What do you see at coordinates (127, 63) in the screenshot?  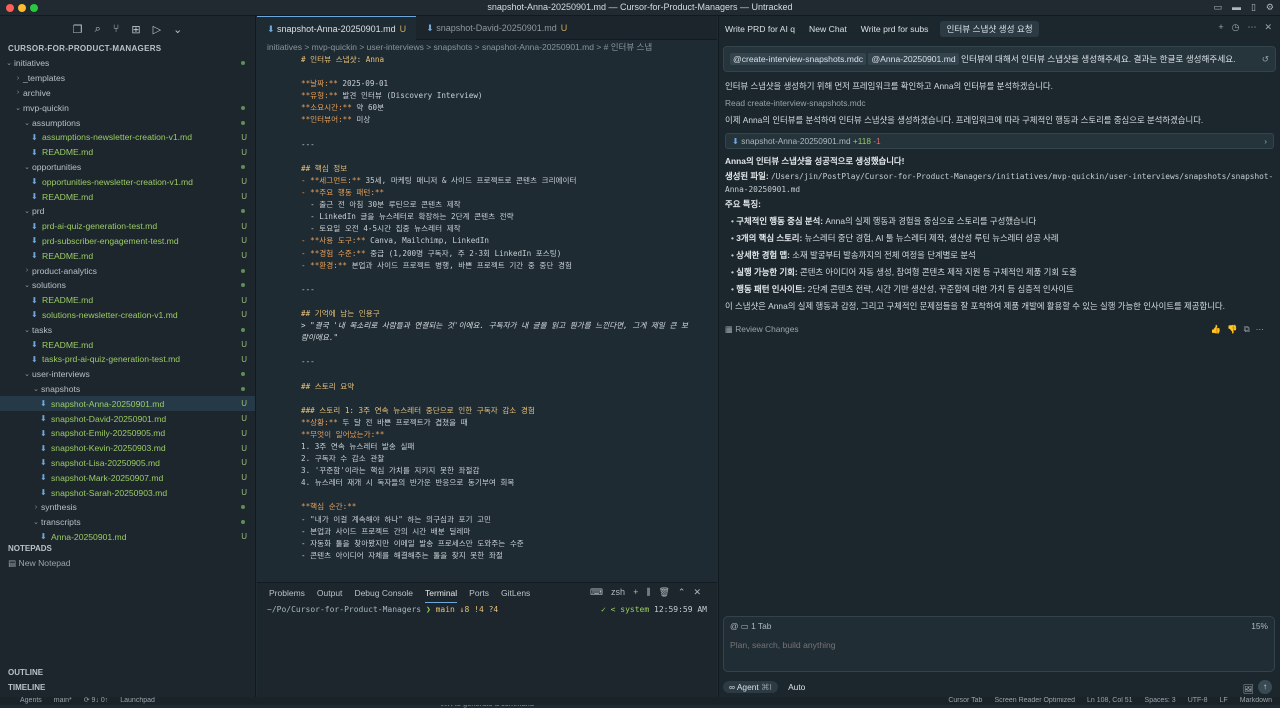 I see `folder-row: ⌄ initiatives` at bounding box center [127, 63].